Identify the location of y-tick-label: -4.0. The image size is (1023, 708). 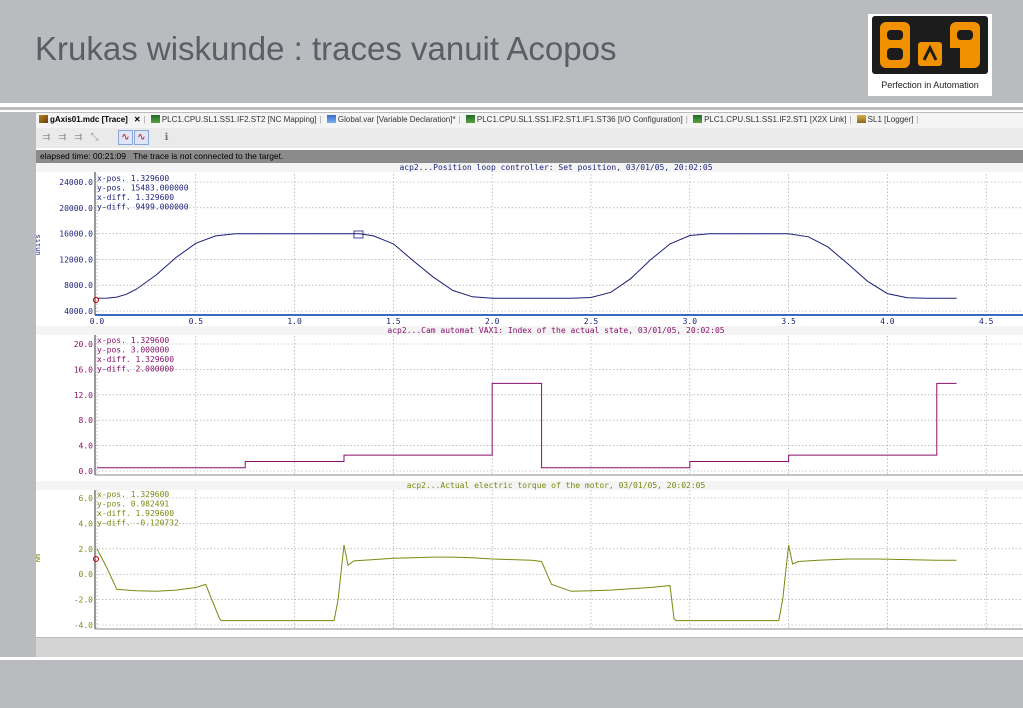
(83, 625).